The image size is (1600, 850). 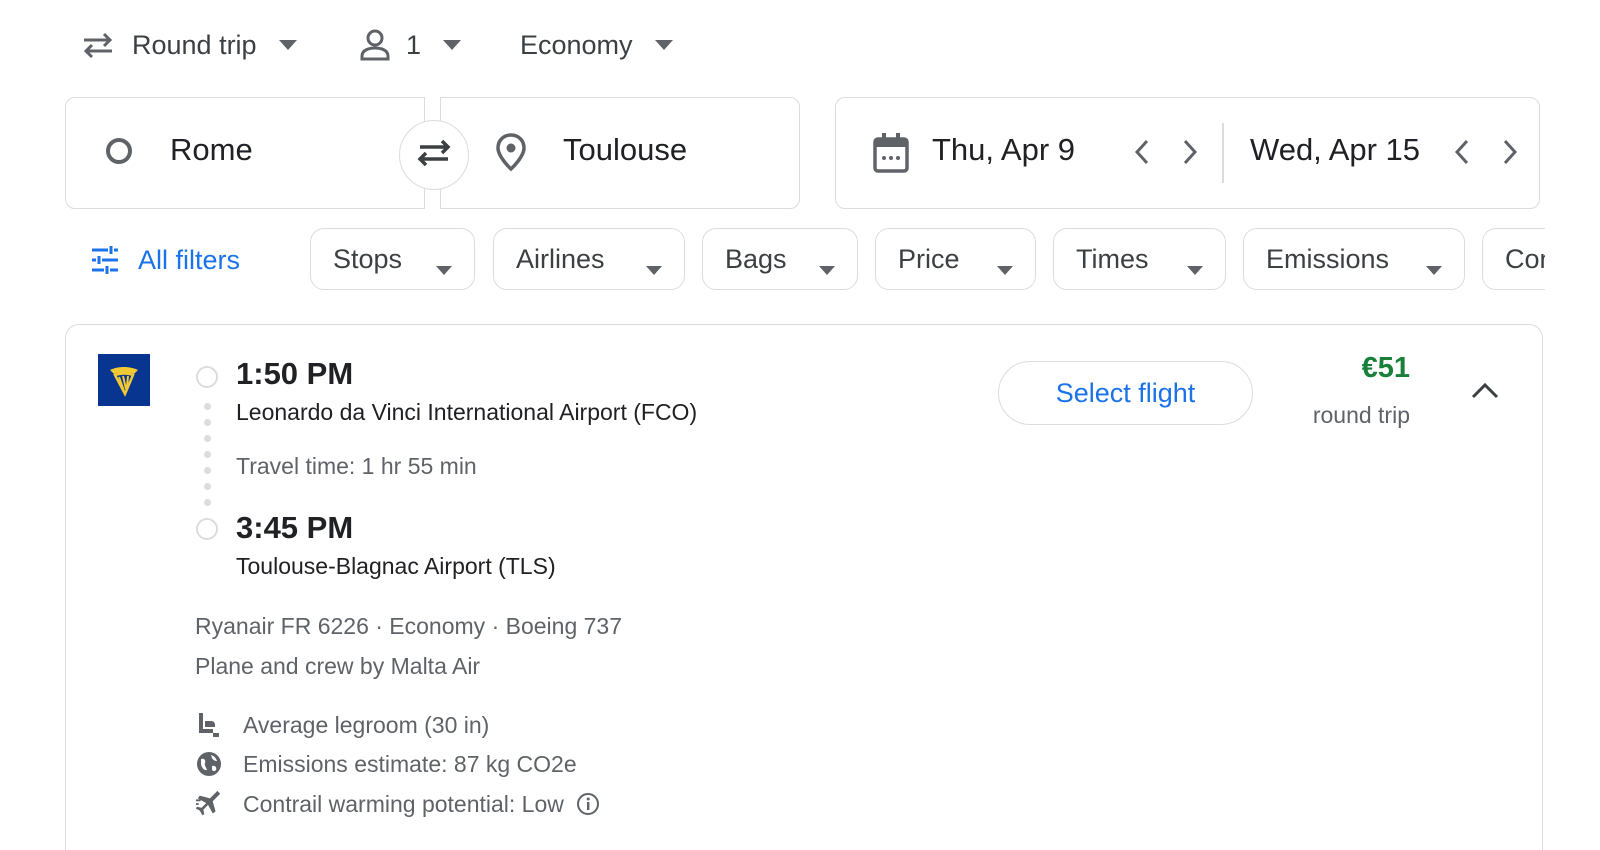 I want to click on chip-label: Emissions, so click(x=1328, y=258).